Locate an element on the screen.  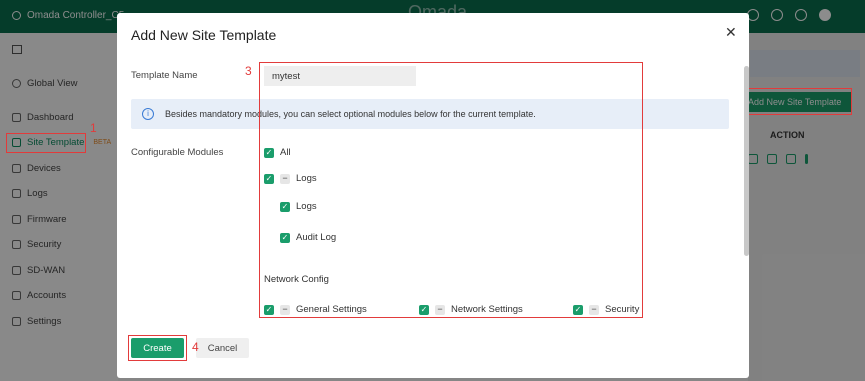
annotation-number-3: 3 is located at coordinates (248, 71).